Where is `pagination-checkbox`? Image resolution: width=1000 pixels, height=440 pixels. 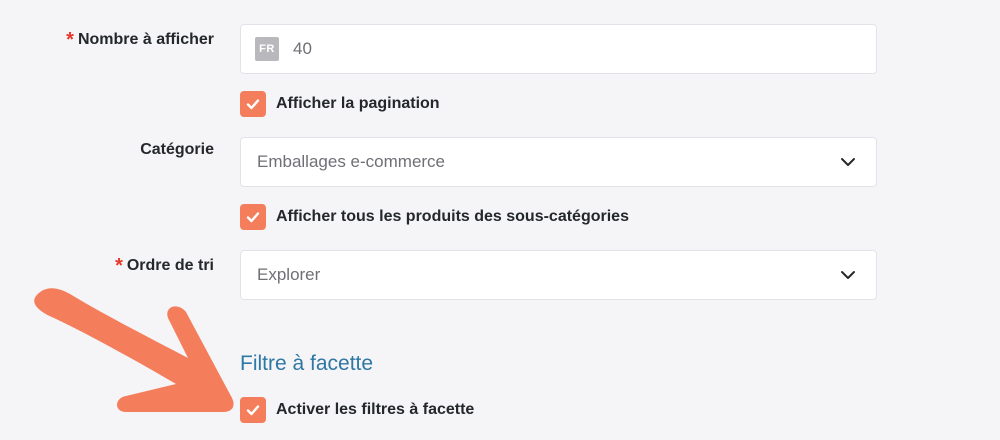
pagination-checkbox is located at coordinates (253, 104).